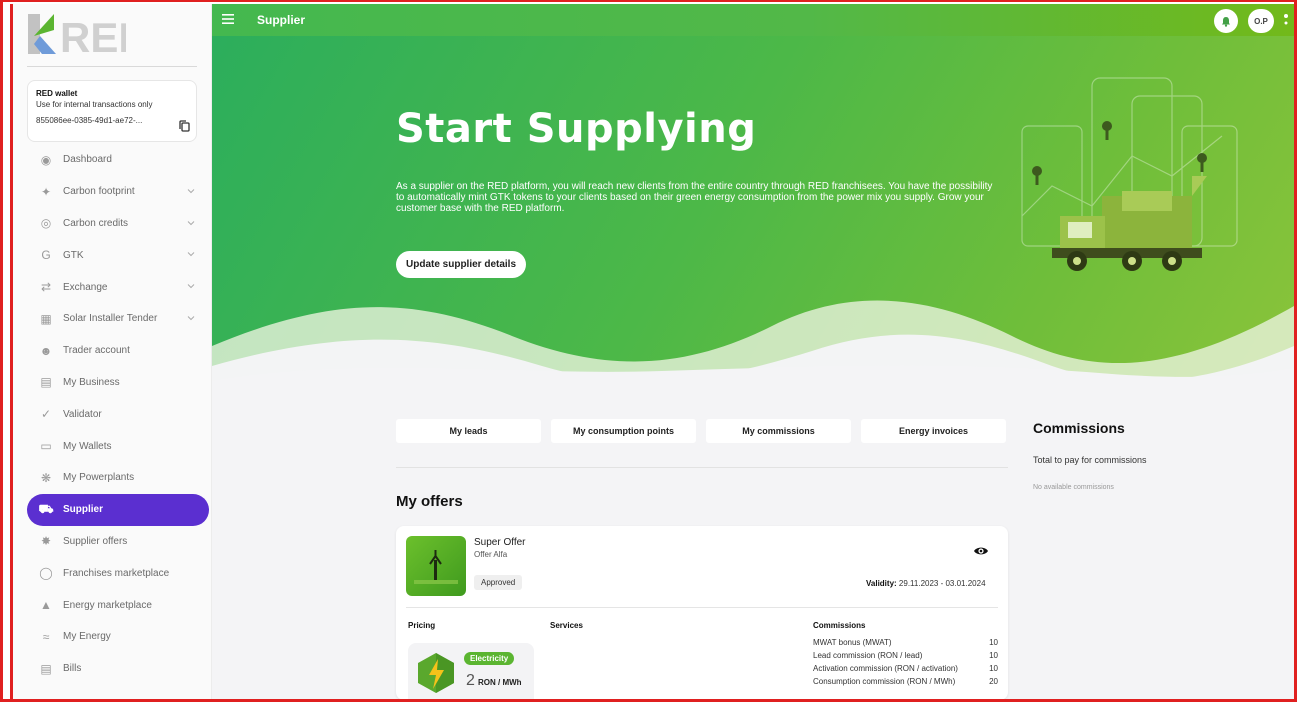 This screenshot has width=1297, height=702. Describe the element at coordinates (933, 431) in the screenshot. I see `tab-energy-invoices: Energy invoices` at that location.